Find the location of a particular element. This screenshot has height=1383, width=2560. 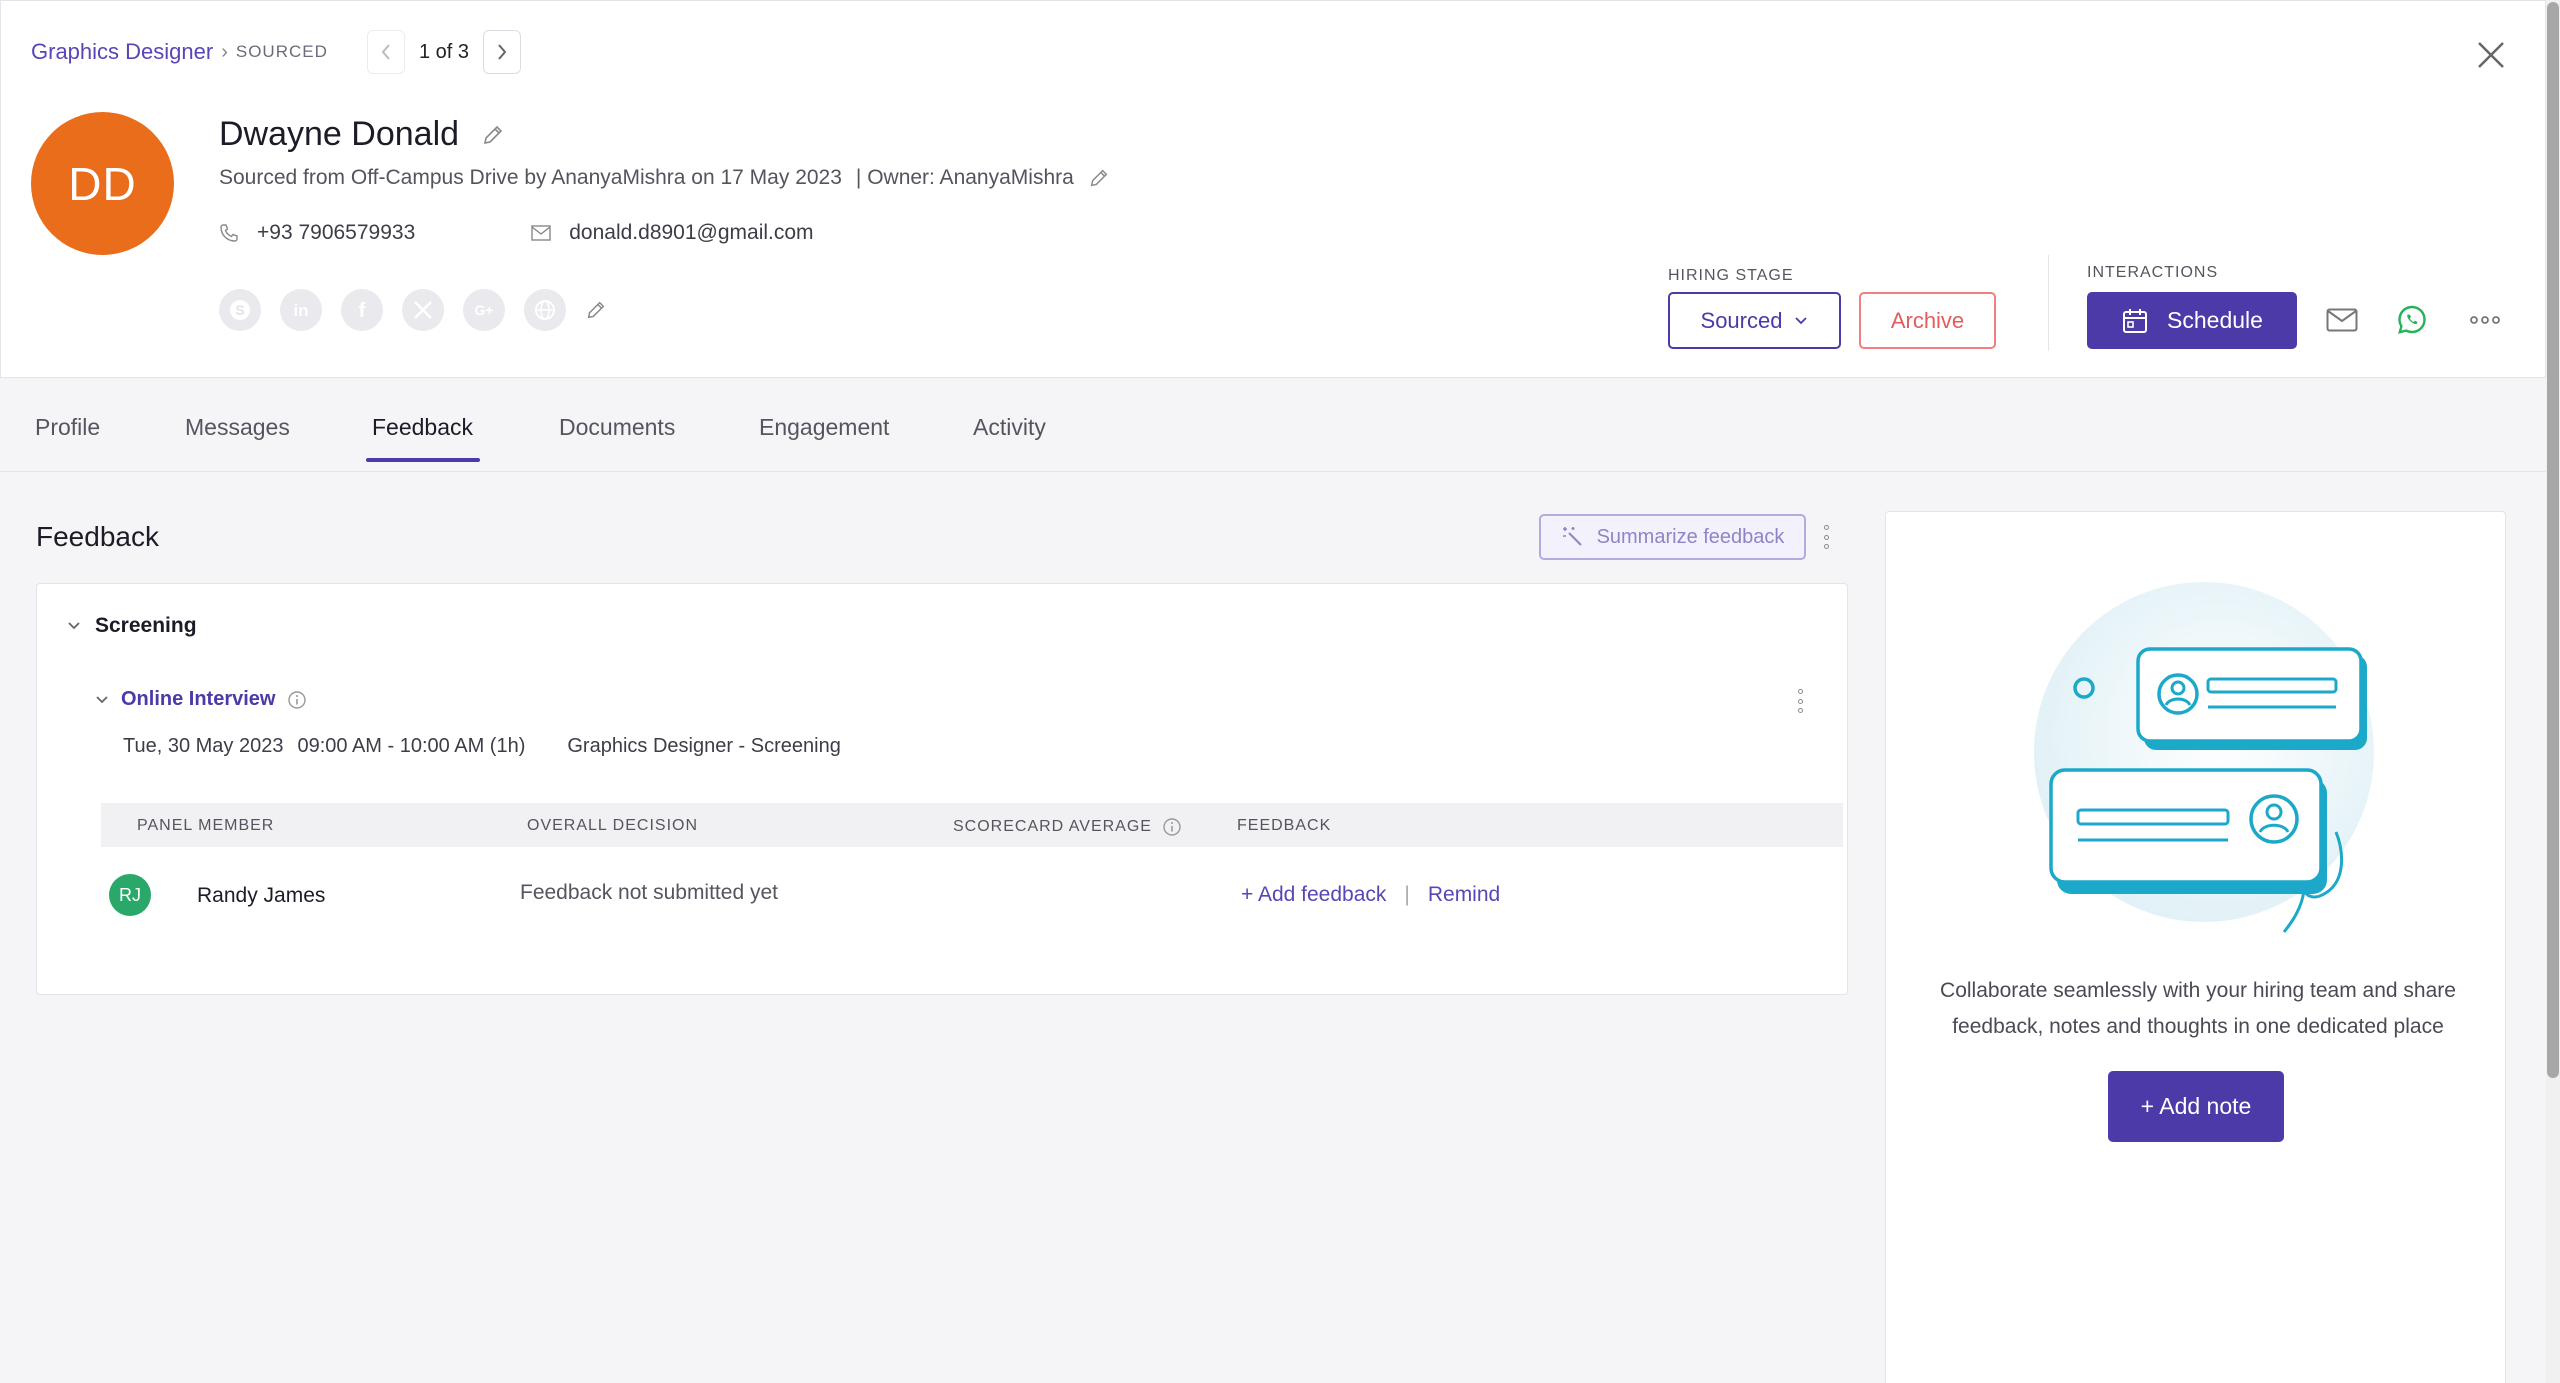

screening-toggle: Screening is located at coordinates (132, 626).